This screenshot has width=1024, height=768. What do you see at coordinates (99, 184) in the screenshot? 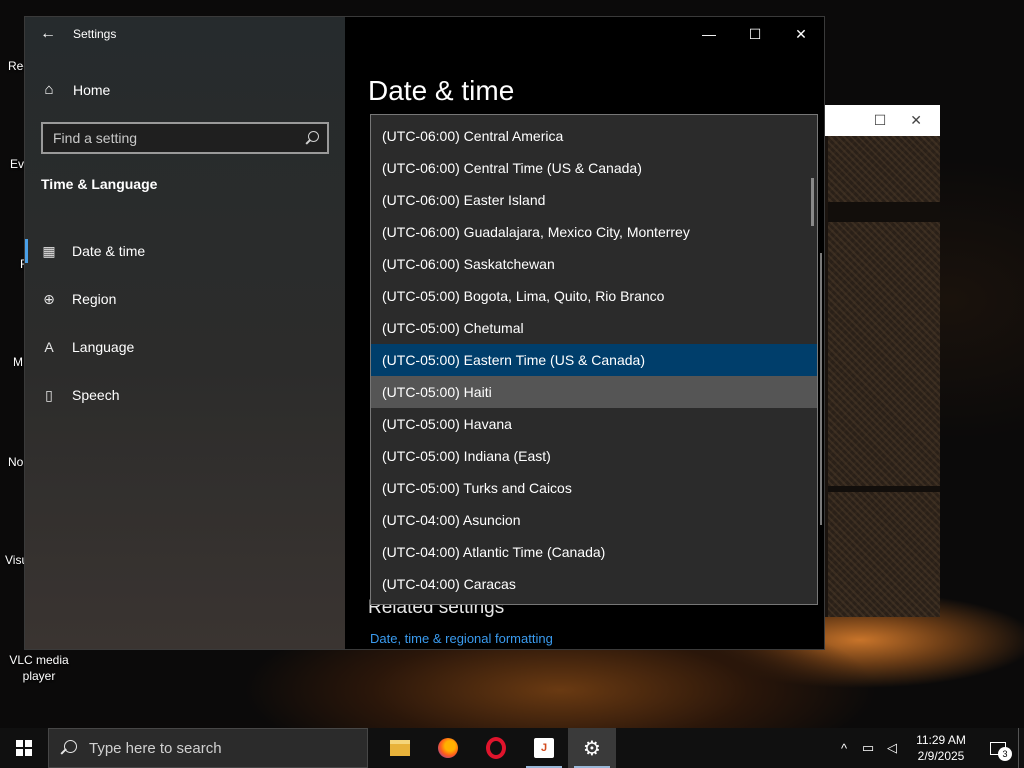
I see `section-title: Time & Language` at bounding box center [99, 184].